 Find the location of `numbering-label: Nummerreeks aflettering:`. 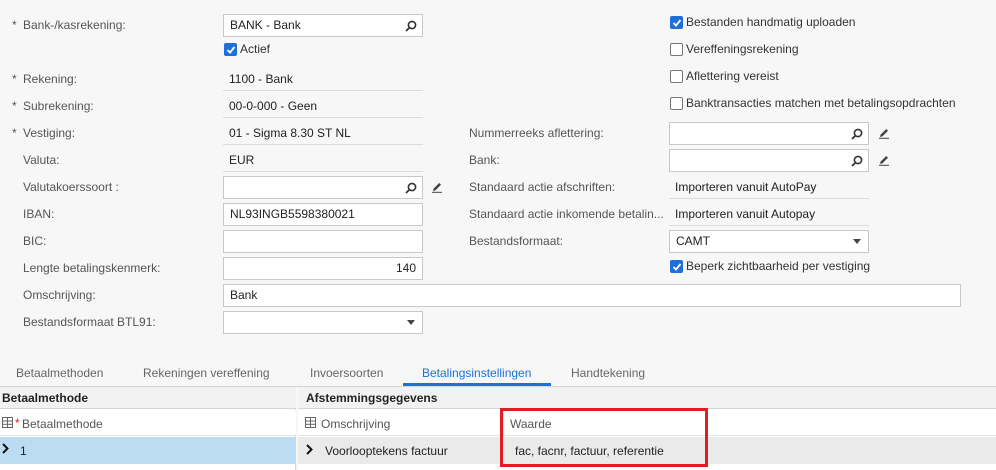

numbering-label: Nummerreeks aflettering: is located at coordinates (536, 133).